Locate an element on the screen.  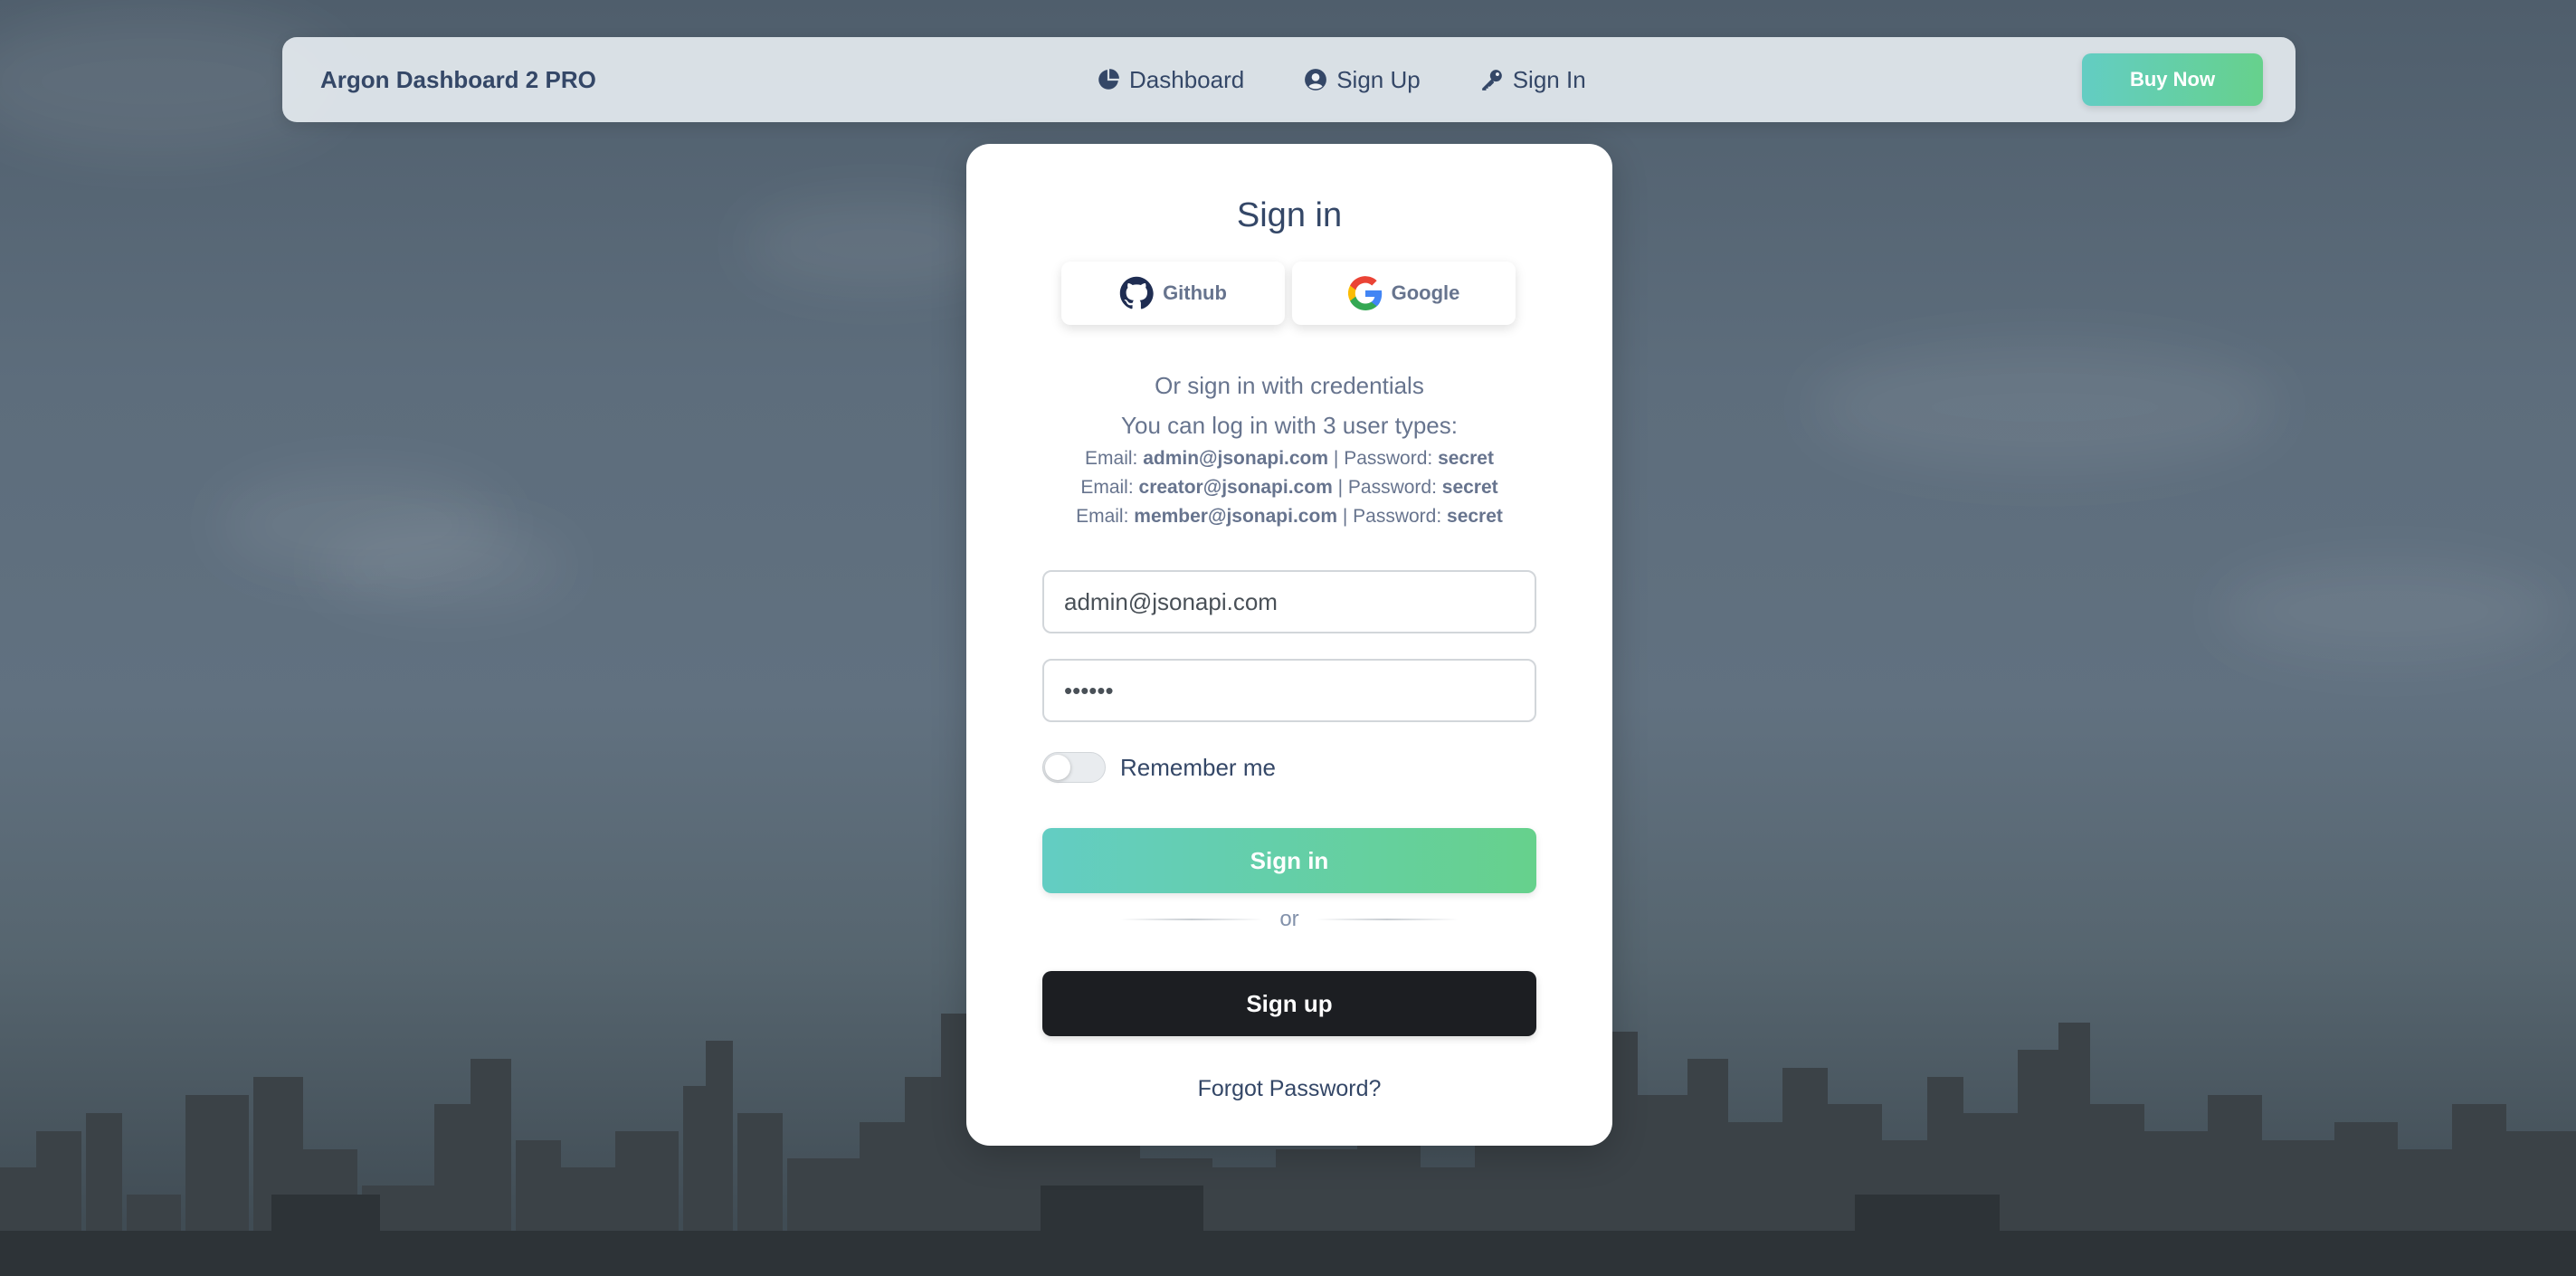
pie-chart-icon is located at coordinates (1108, 79).